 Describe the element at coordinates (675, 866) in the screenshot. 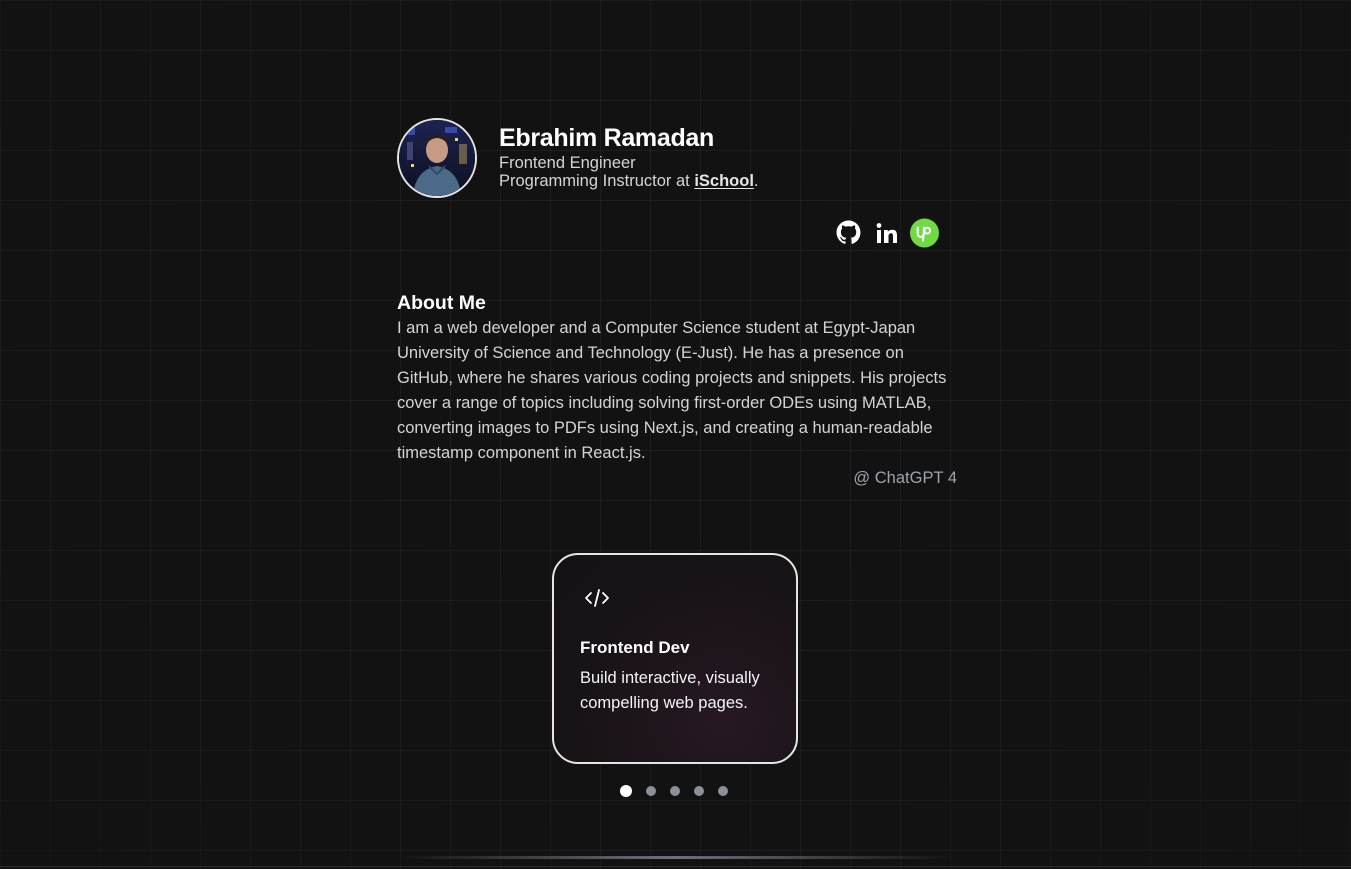

I see `page-bottom-border` at that location.